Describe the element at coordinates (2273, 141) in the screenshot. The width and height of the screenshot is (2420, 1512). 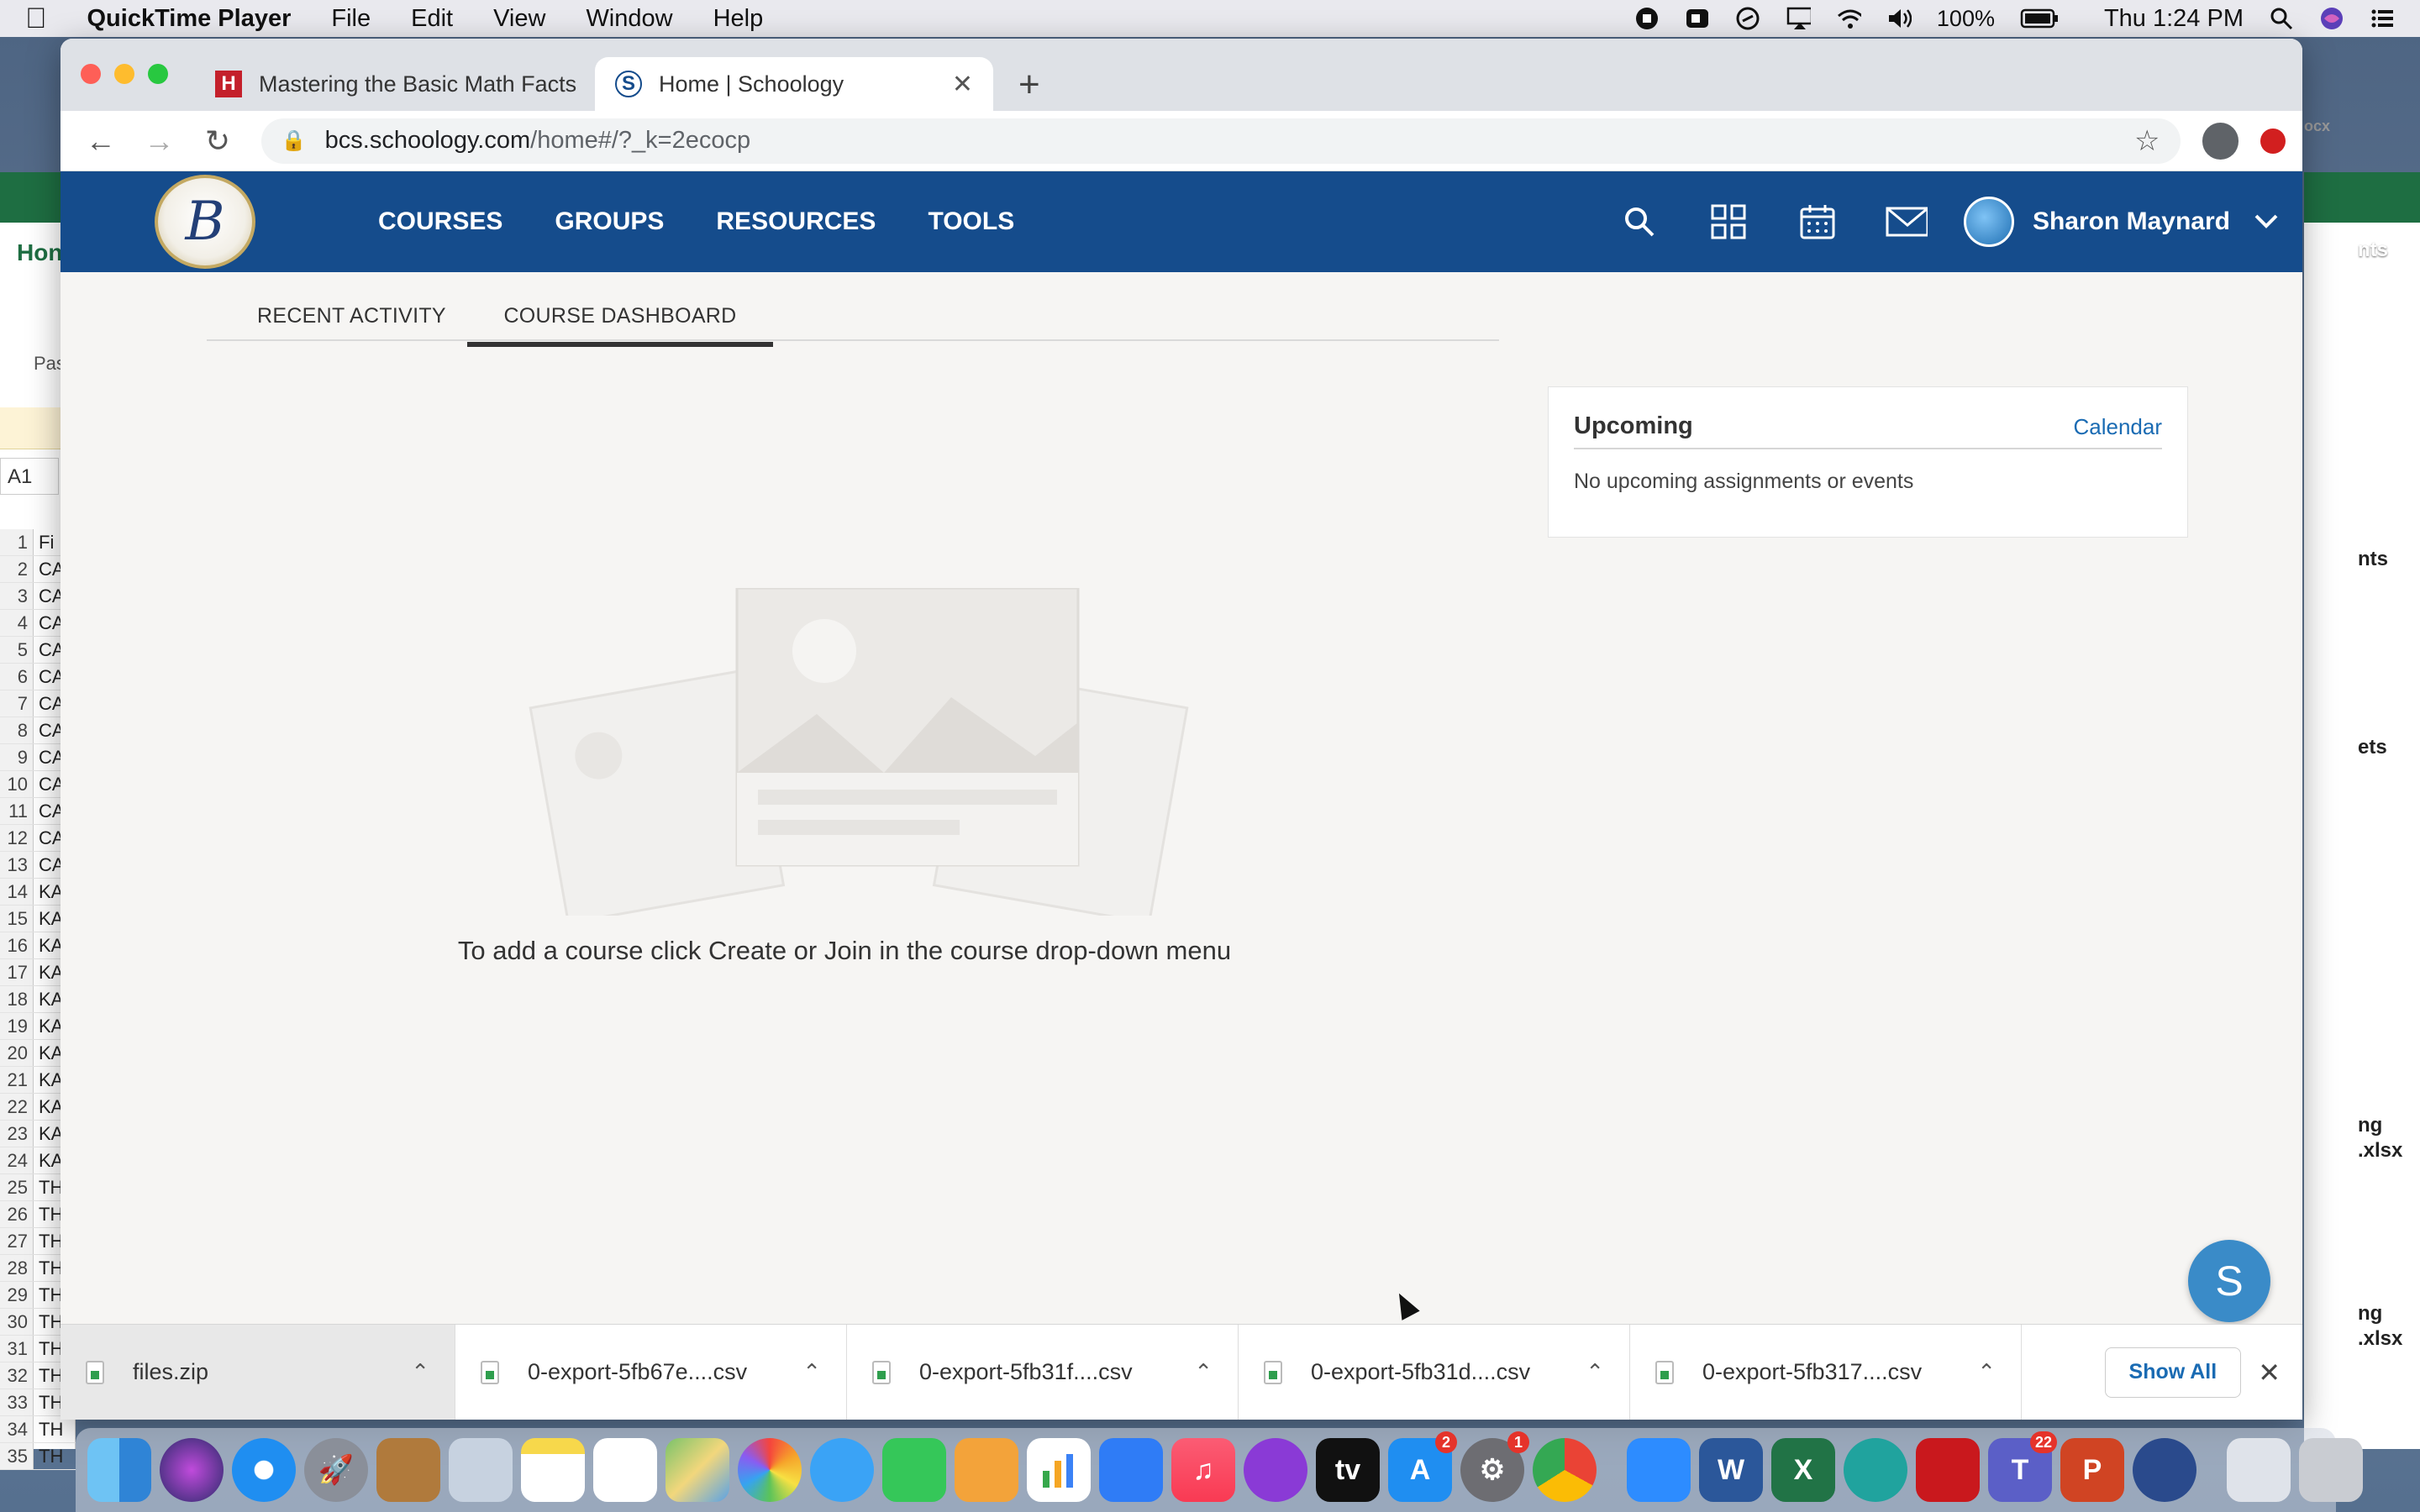
I see `extension-icon` at that location.